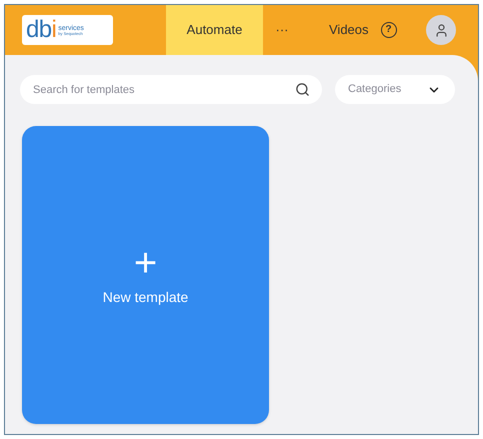 This screenshot has width=483, height=439. I want to click on plus-icon: +, so click(146, 262).